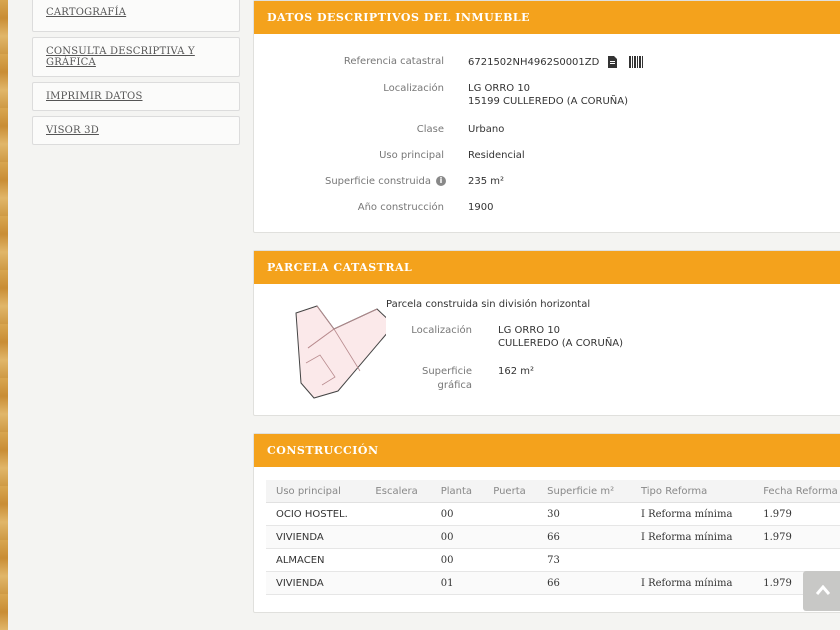 The height and width of the screenshot is (630, 840). I want to click on value-localizacion: LG ORRO 10 15199 CULLEREDO (A CORUÑA), so click(548, 95).